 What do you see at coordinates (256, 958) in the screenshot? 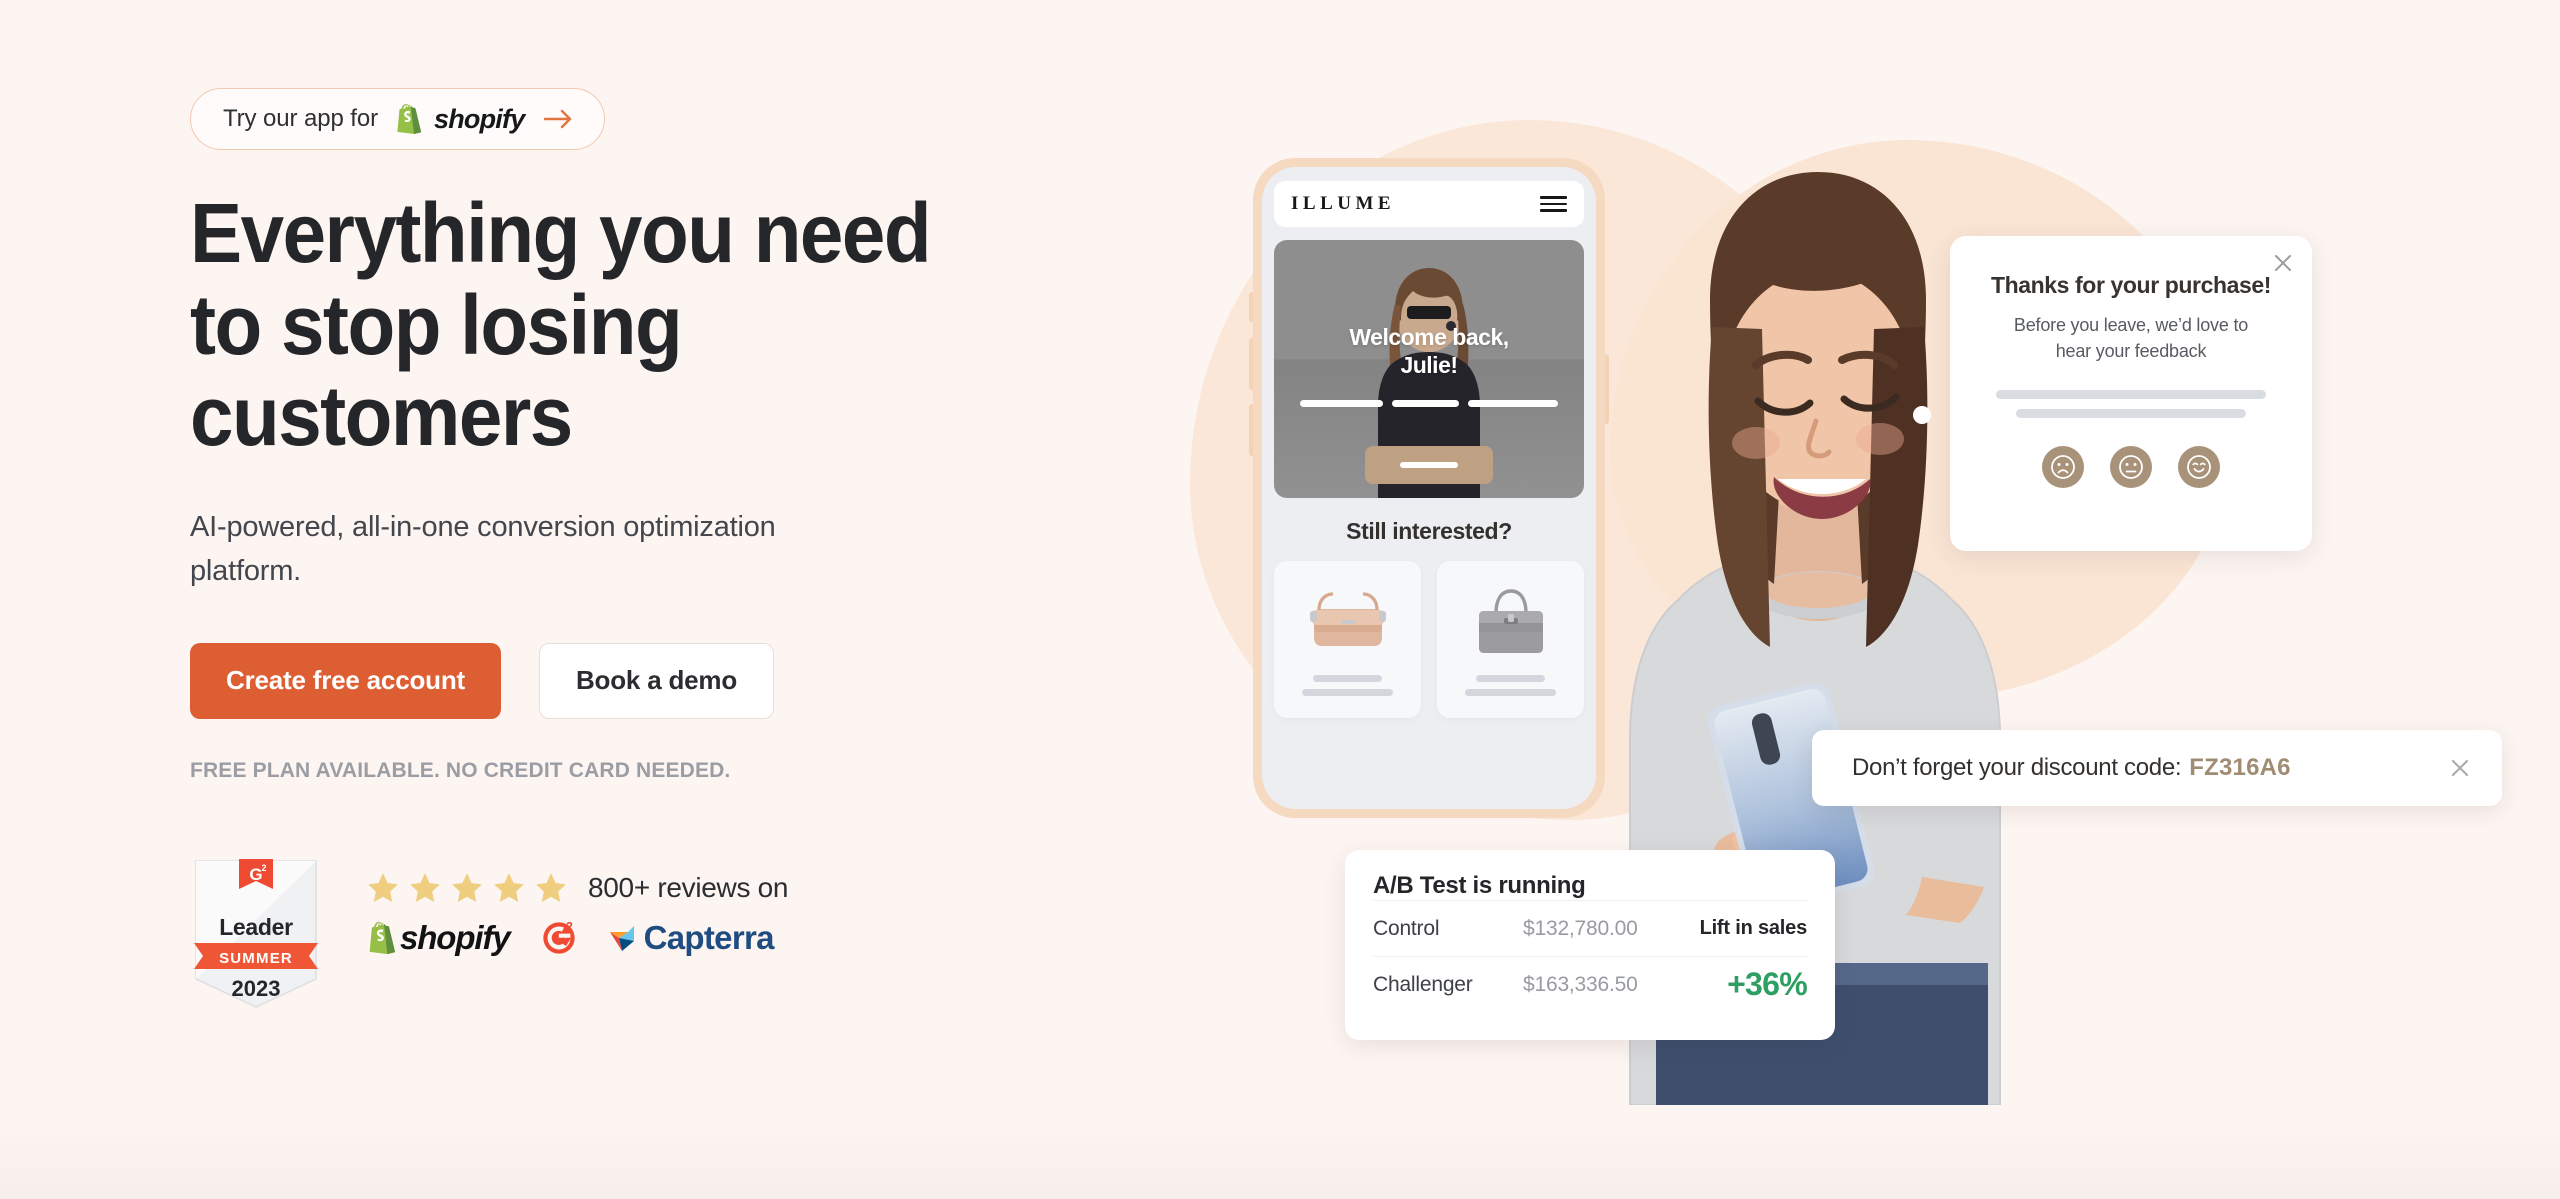
I see `svg-text: SUMMER` at bounding box center [256, 958].